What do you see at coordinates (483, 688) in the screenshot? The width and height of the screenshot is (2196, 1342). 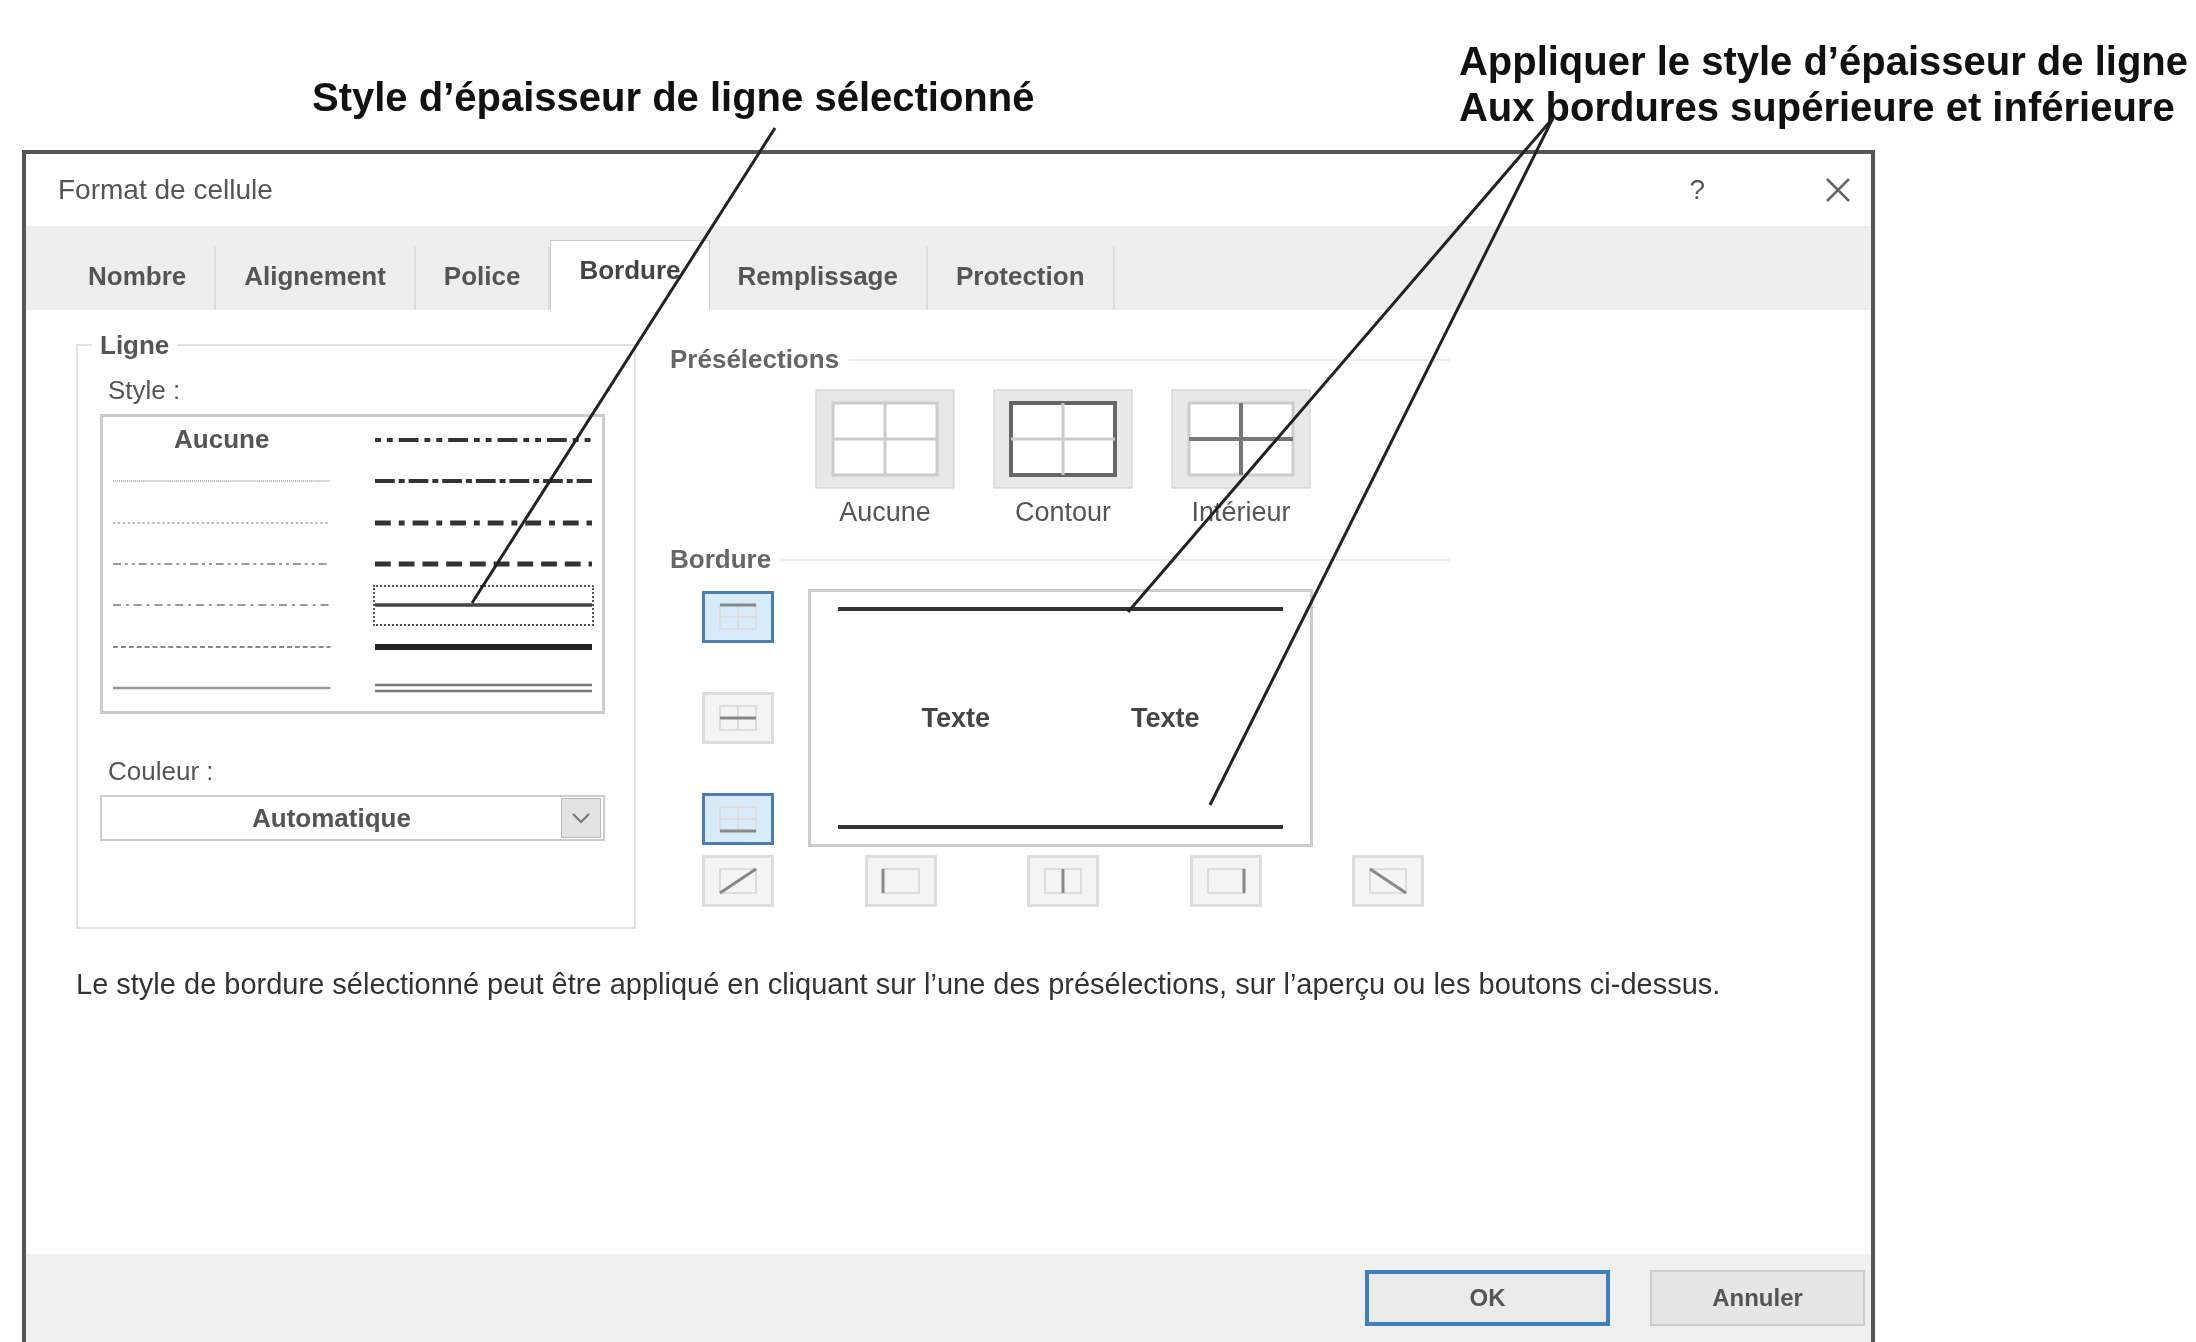 I see `line-sample-icon` at bounding box center [483, 688].